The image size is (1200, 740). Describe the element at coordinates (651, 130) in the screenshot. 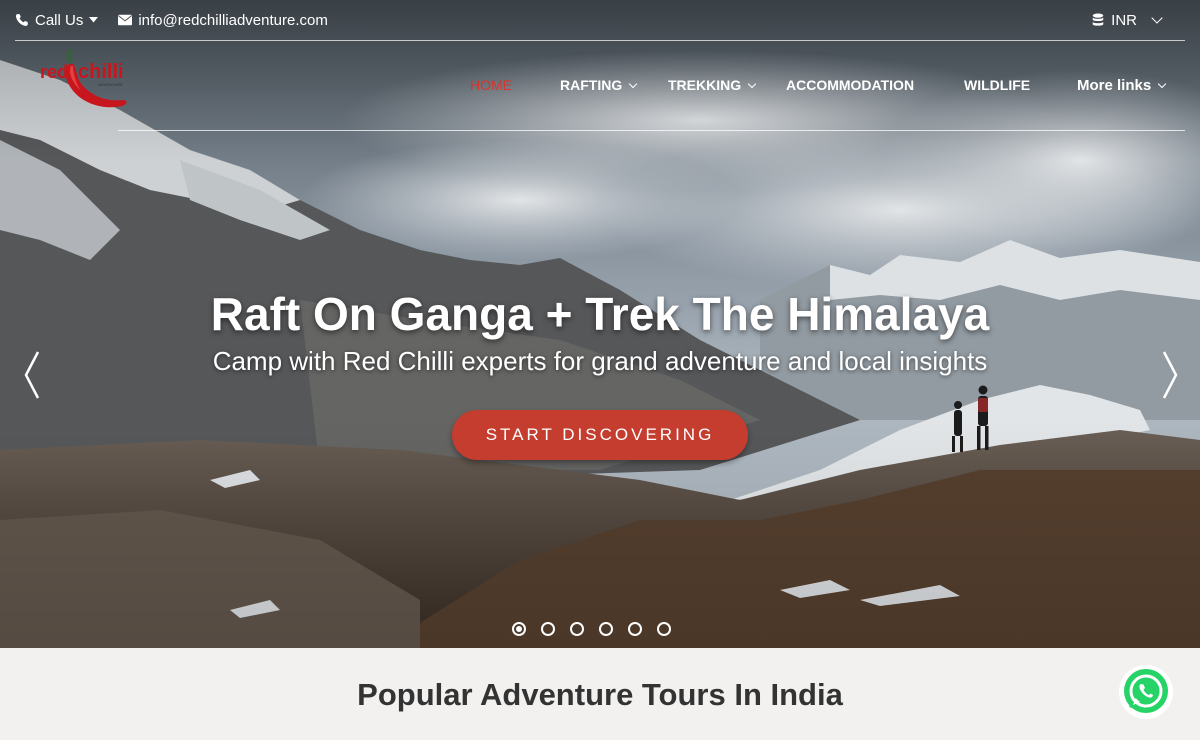

I see `nav-divider` at that location.